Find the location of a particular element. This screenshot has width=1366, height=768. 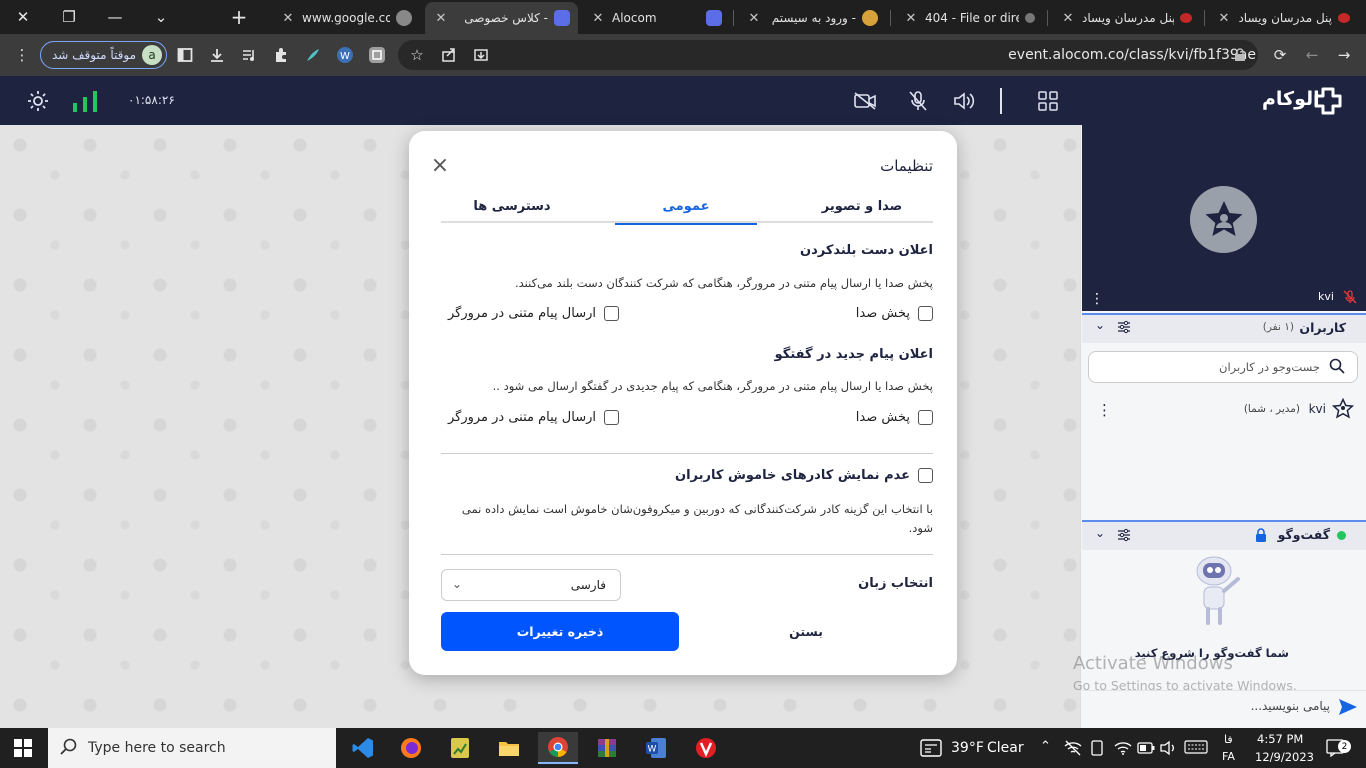

restore-window-icon: ❐ is located at coordinates (69, 17).